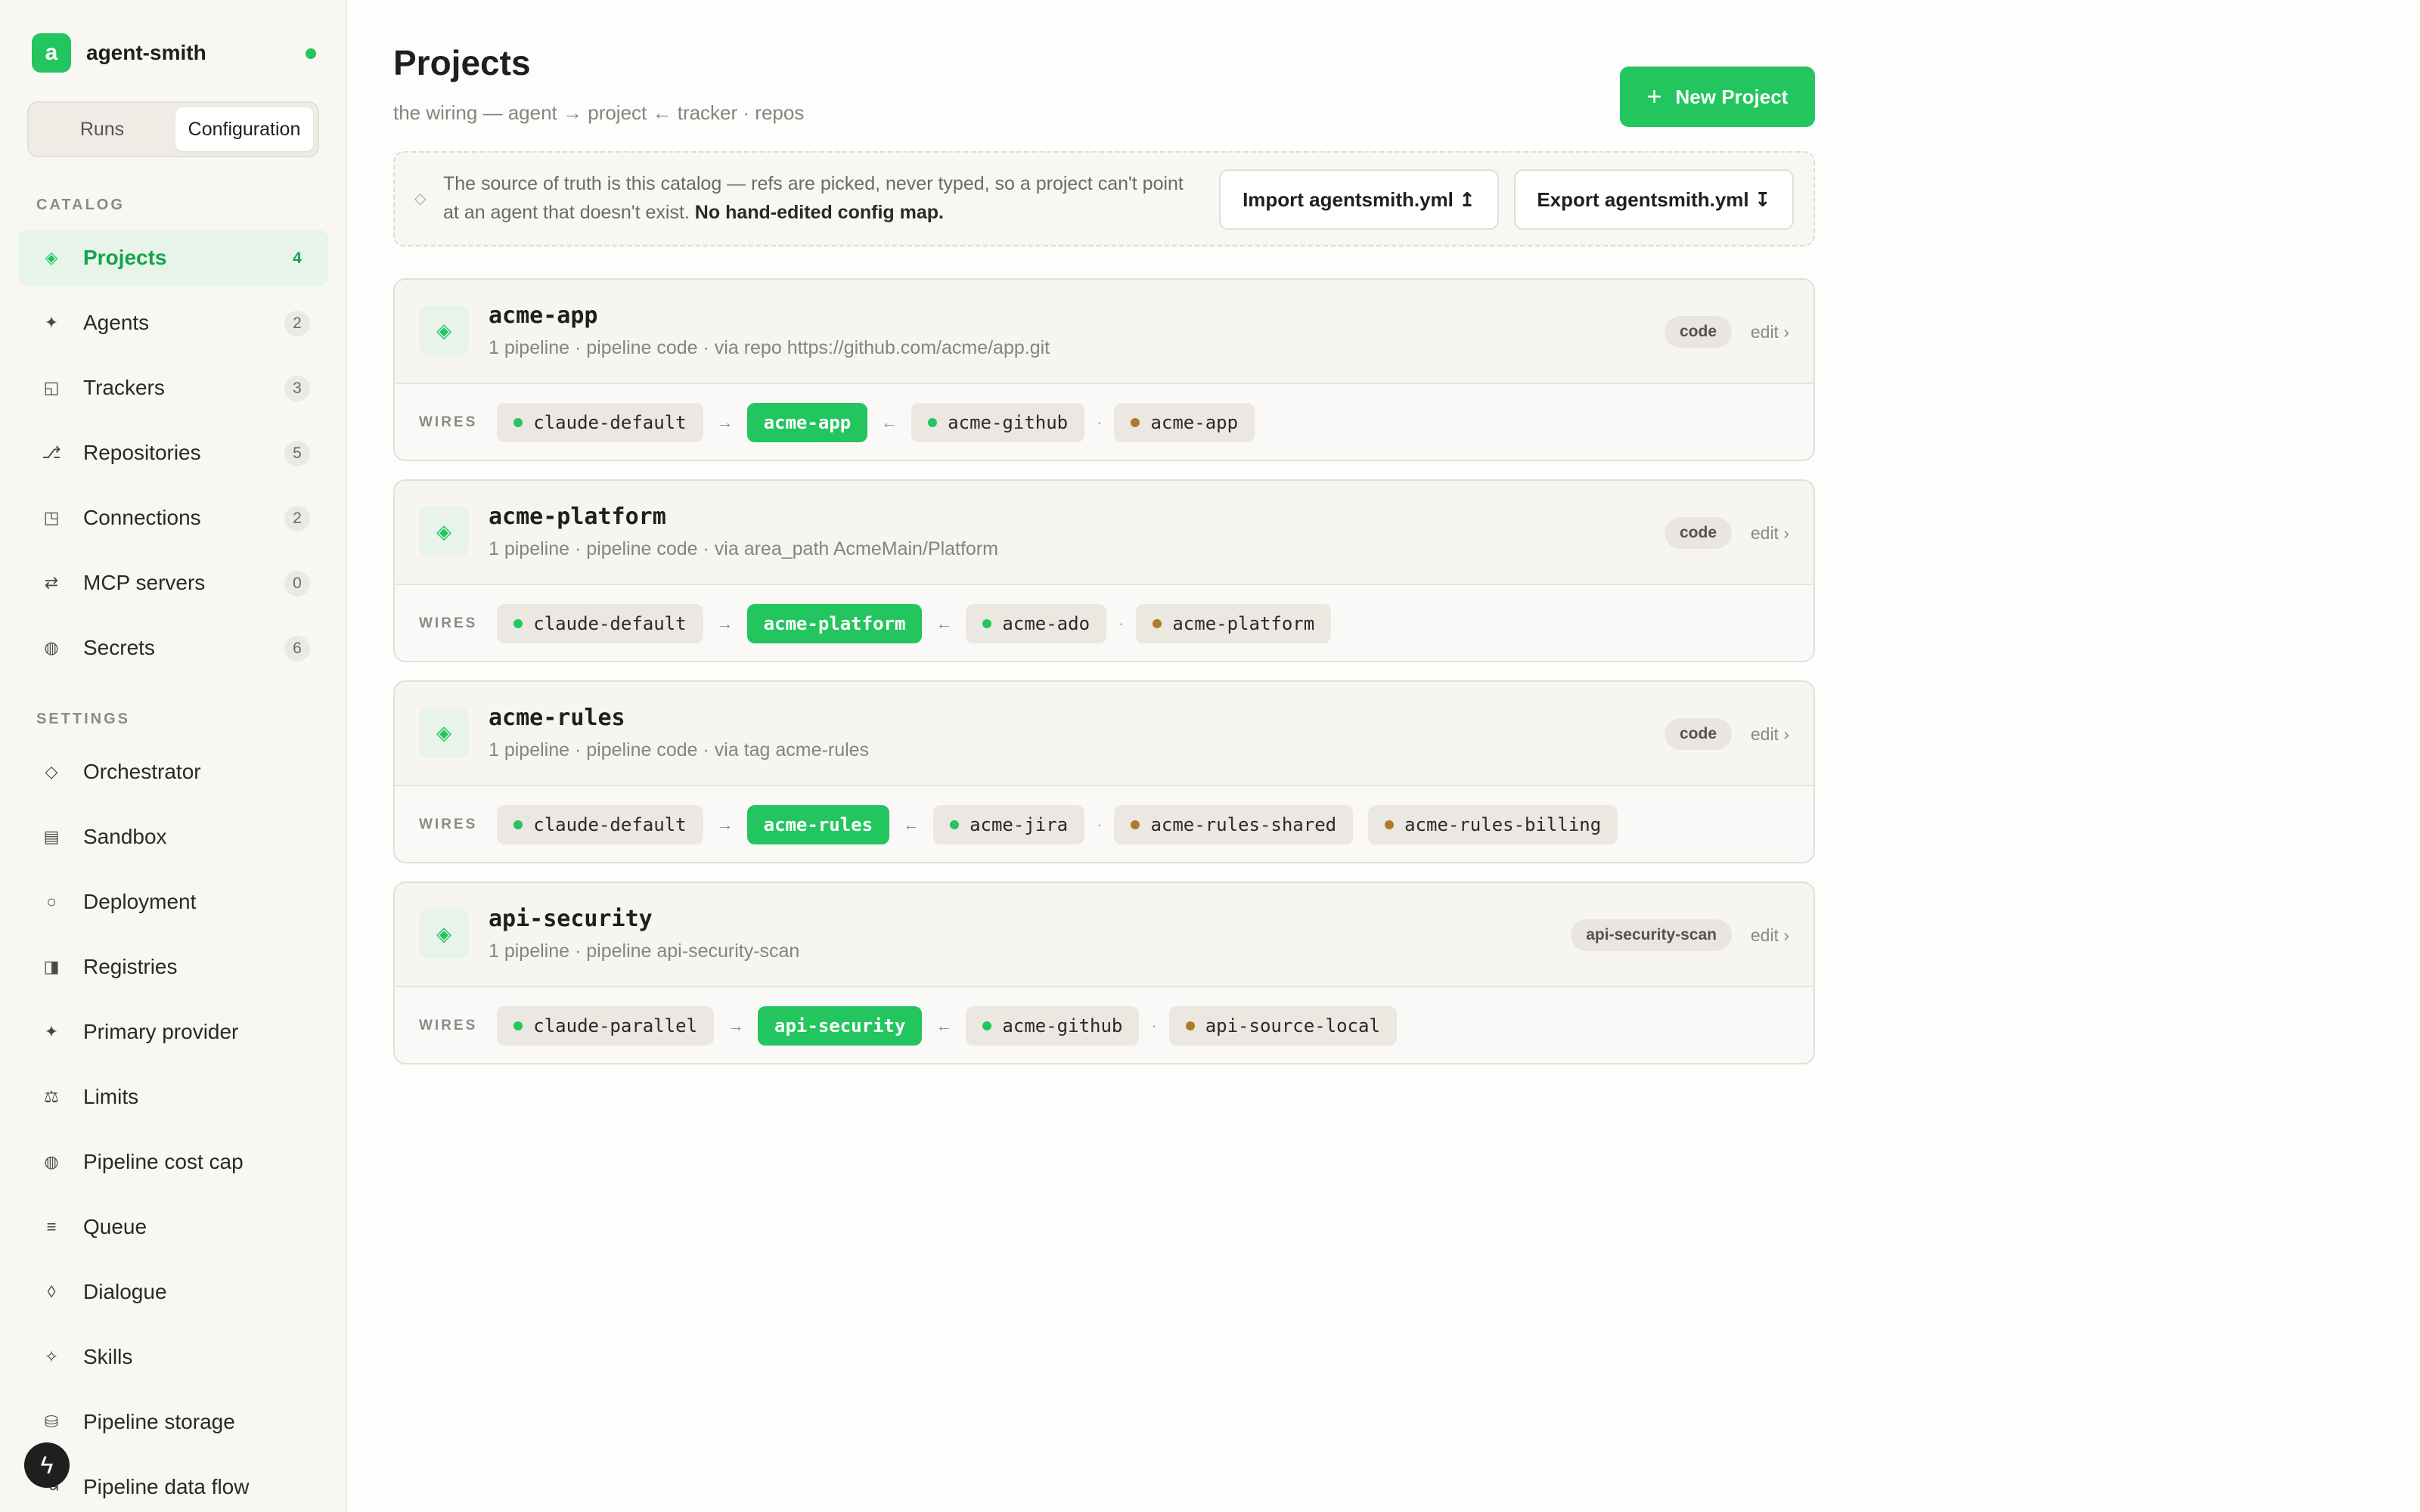  What do you see at coordinates (1651, 935) in the screenshot?
I see `pipeline-badge: api-security-scan` at bounding box center [1651, 935].